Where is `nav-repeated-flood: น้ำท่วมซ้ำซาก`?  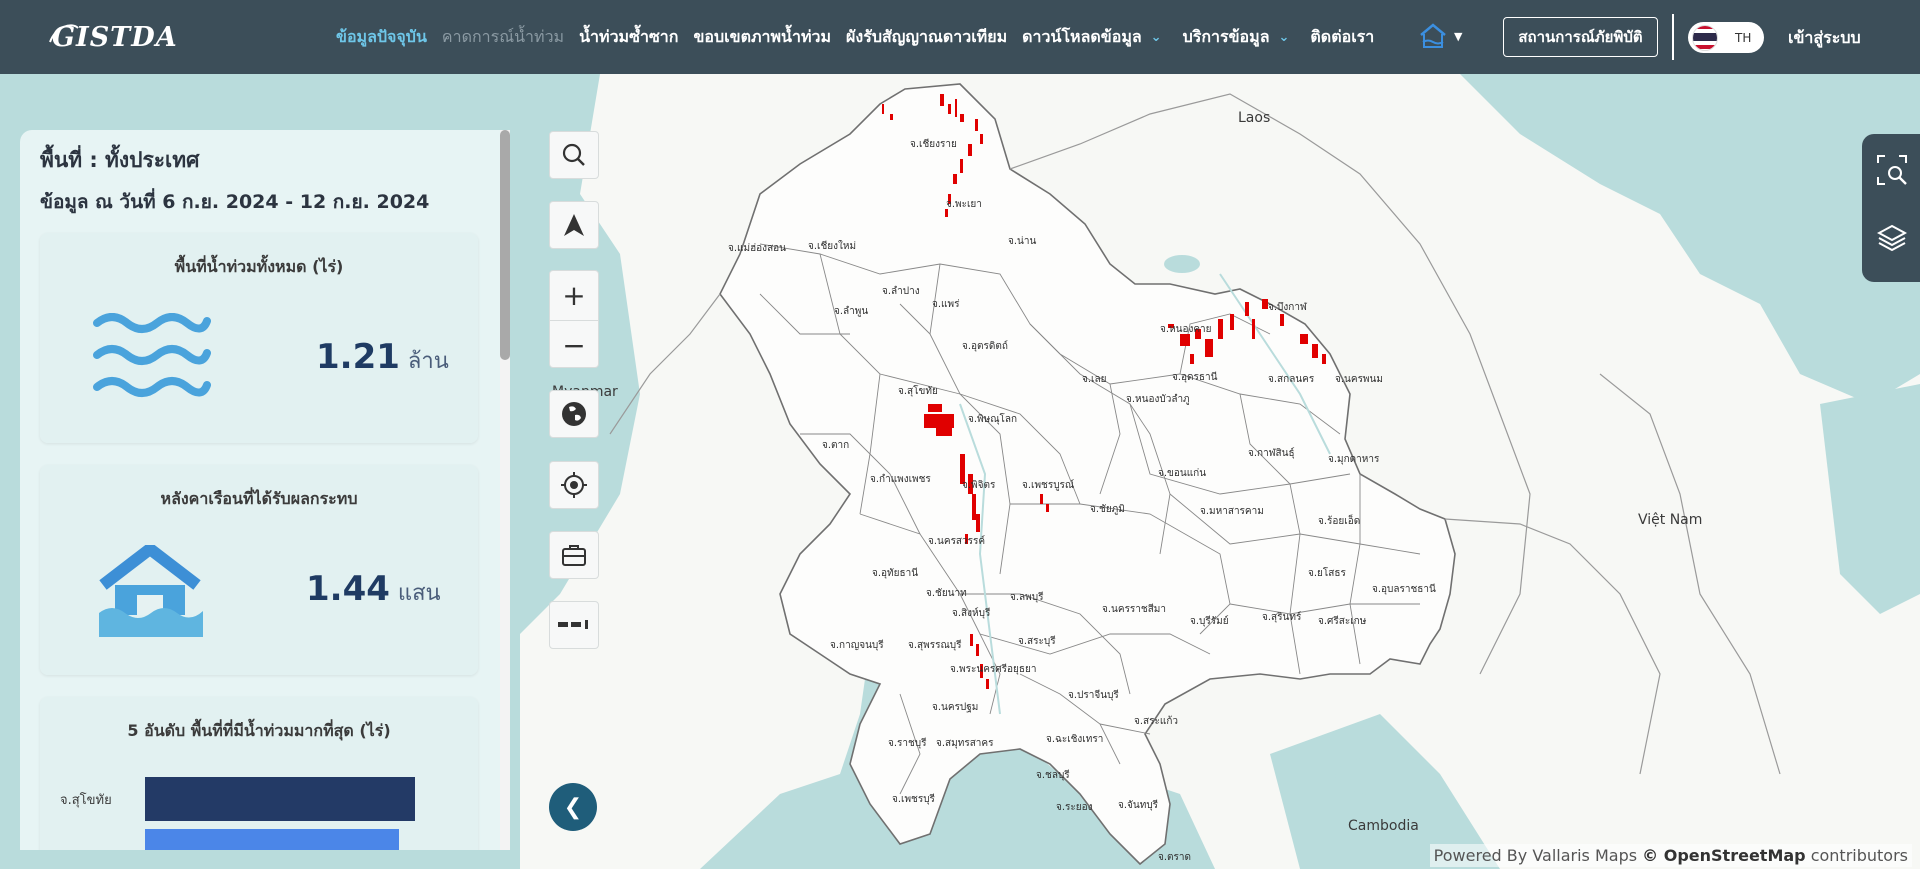
nav-repeated-flood: น้ำท่วมซ้ำซาก is located at coordinates (628, 37).